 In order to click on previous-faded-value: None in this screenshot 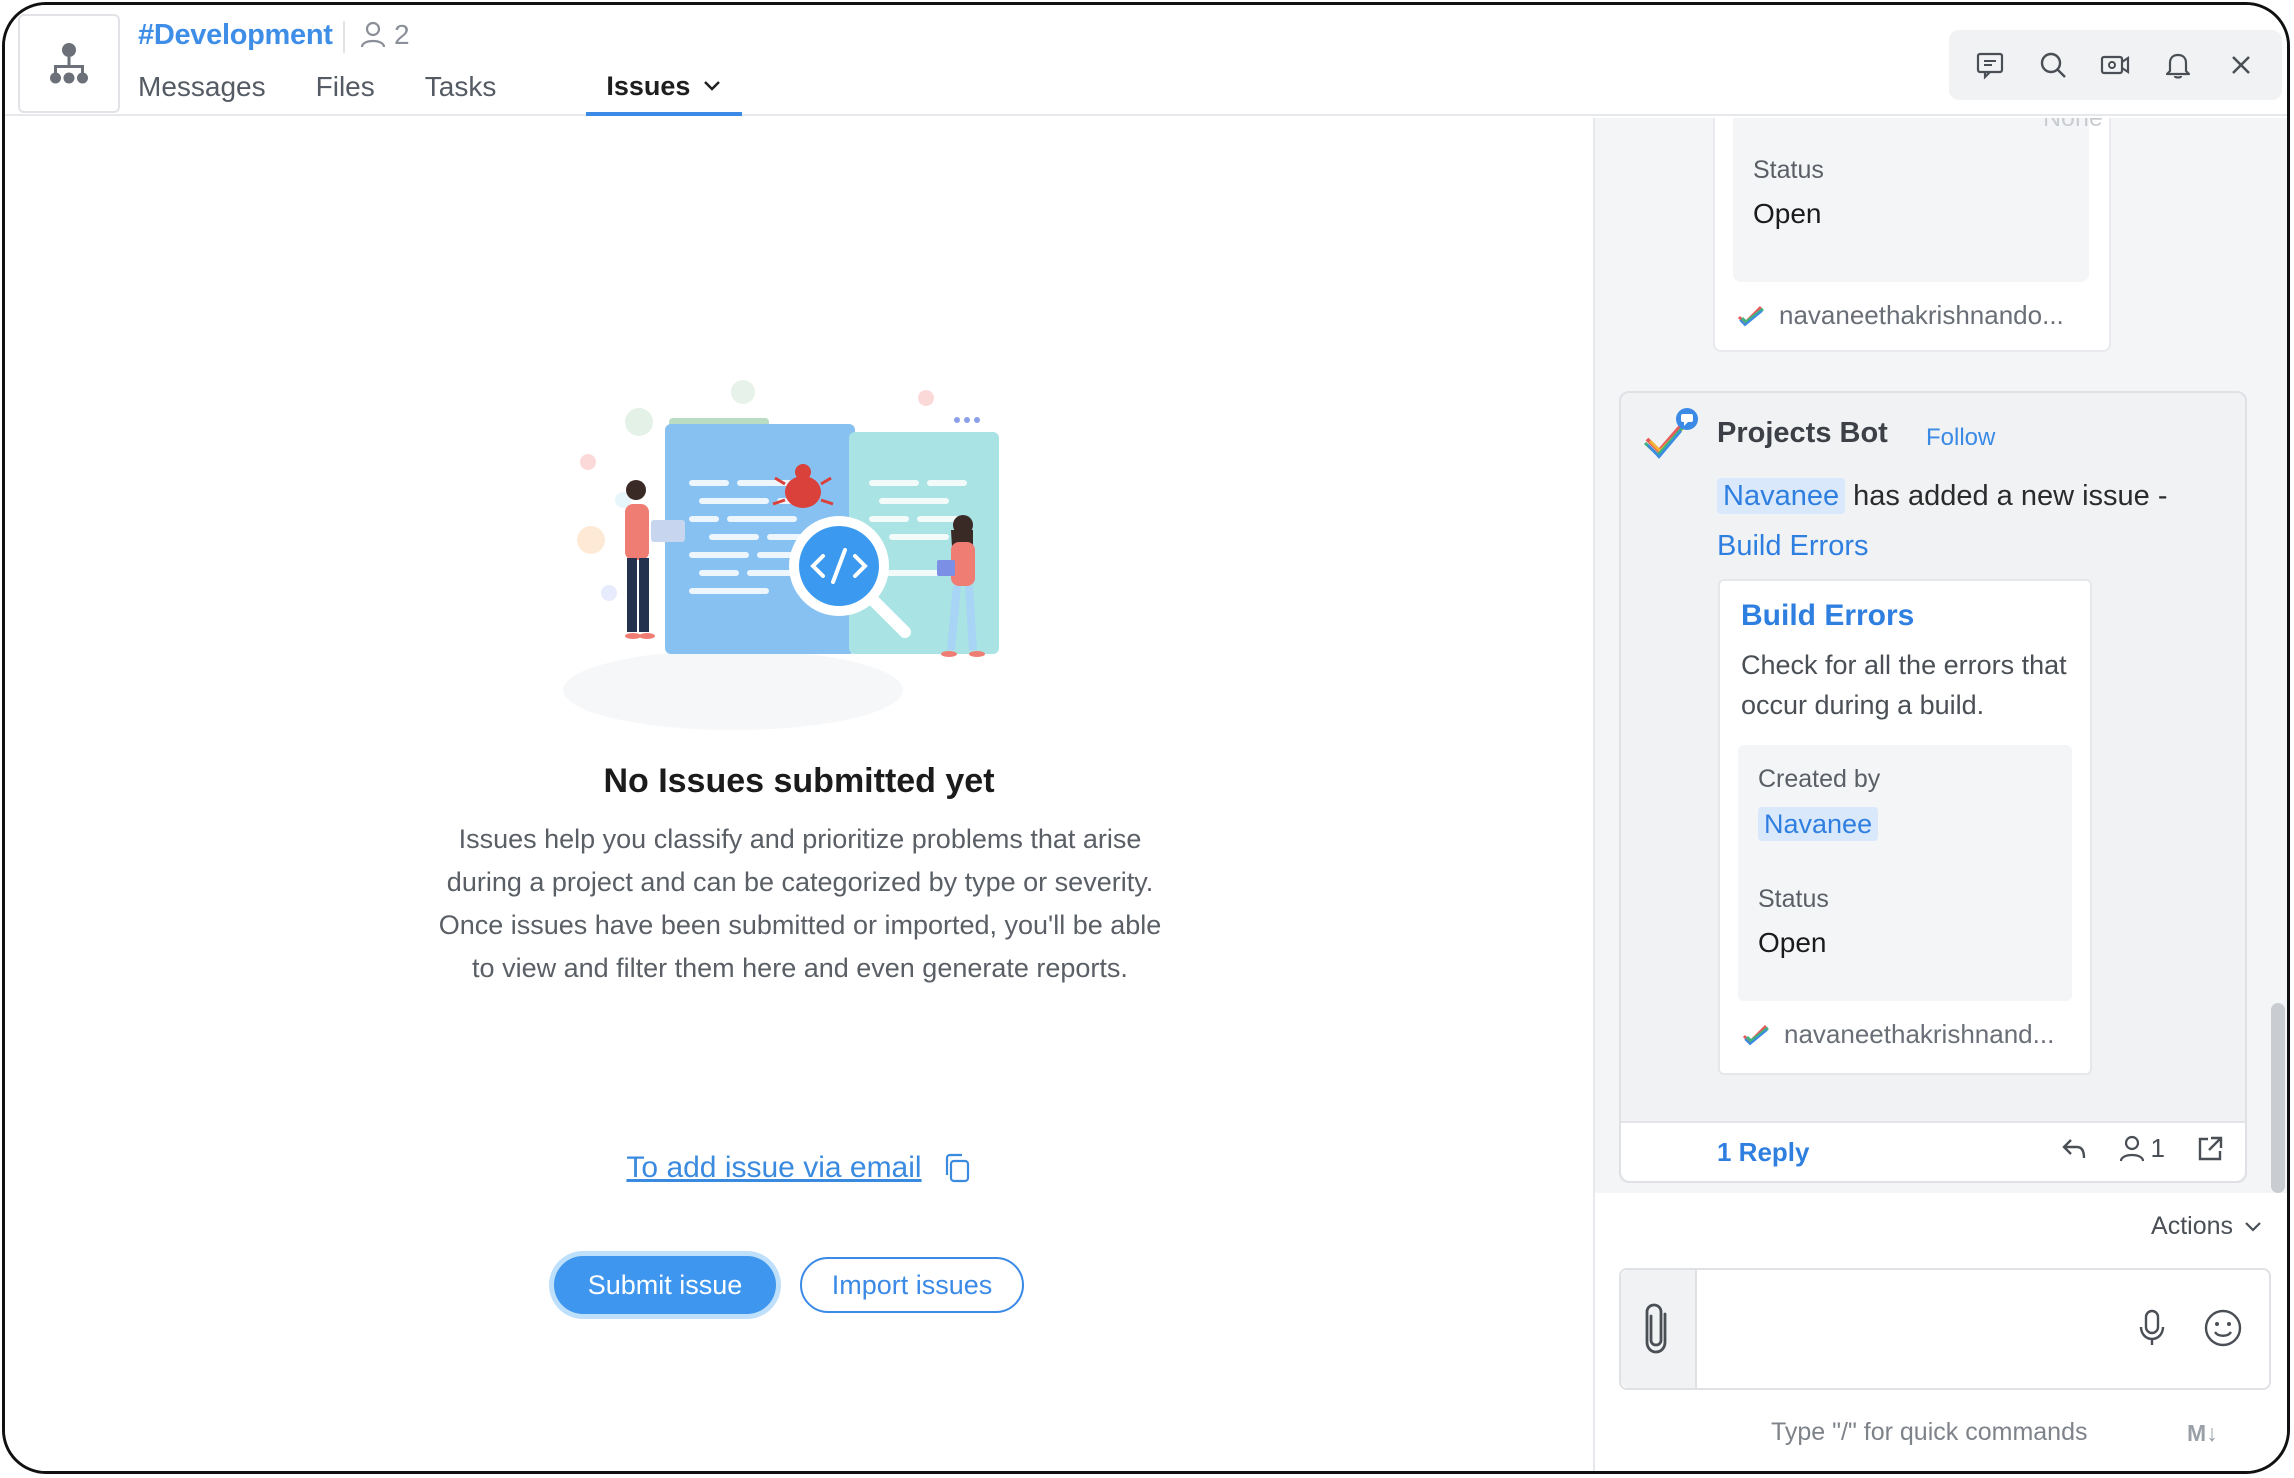, I will do `click(2073, 125)`.